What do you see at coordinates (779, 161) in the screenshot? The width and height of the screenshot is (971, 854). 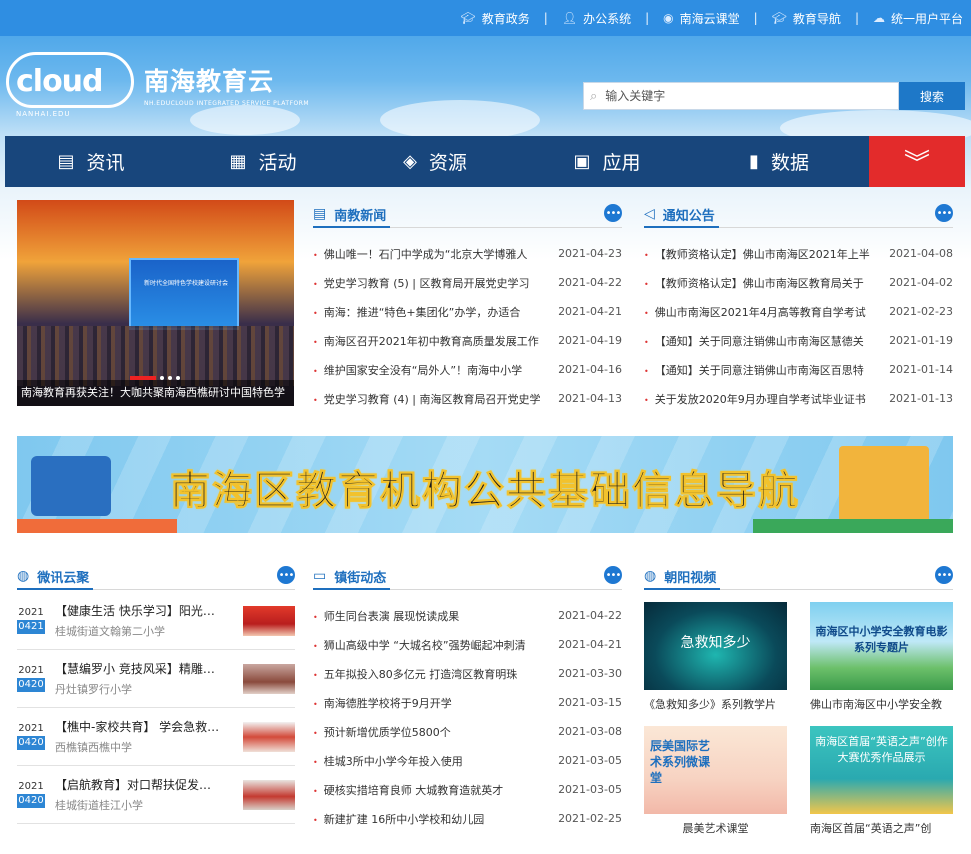 I see `nav-data: ▮ 数据` at bounding box center [779, 161].